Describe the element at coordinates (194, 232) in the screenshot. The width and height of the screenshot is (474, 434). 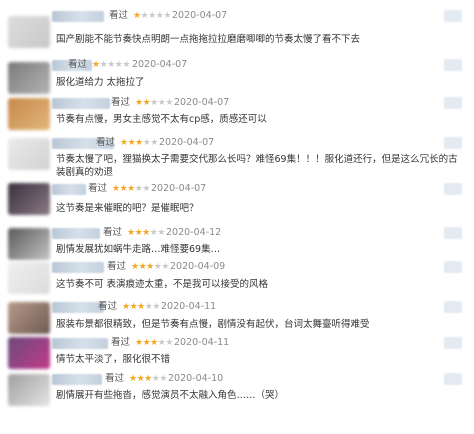
I see `review-date: 2020-04-12` at that location.